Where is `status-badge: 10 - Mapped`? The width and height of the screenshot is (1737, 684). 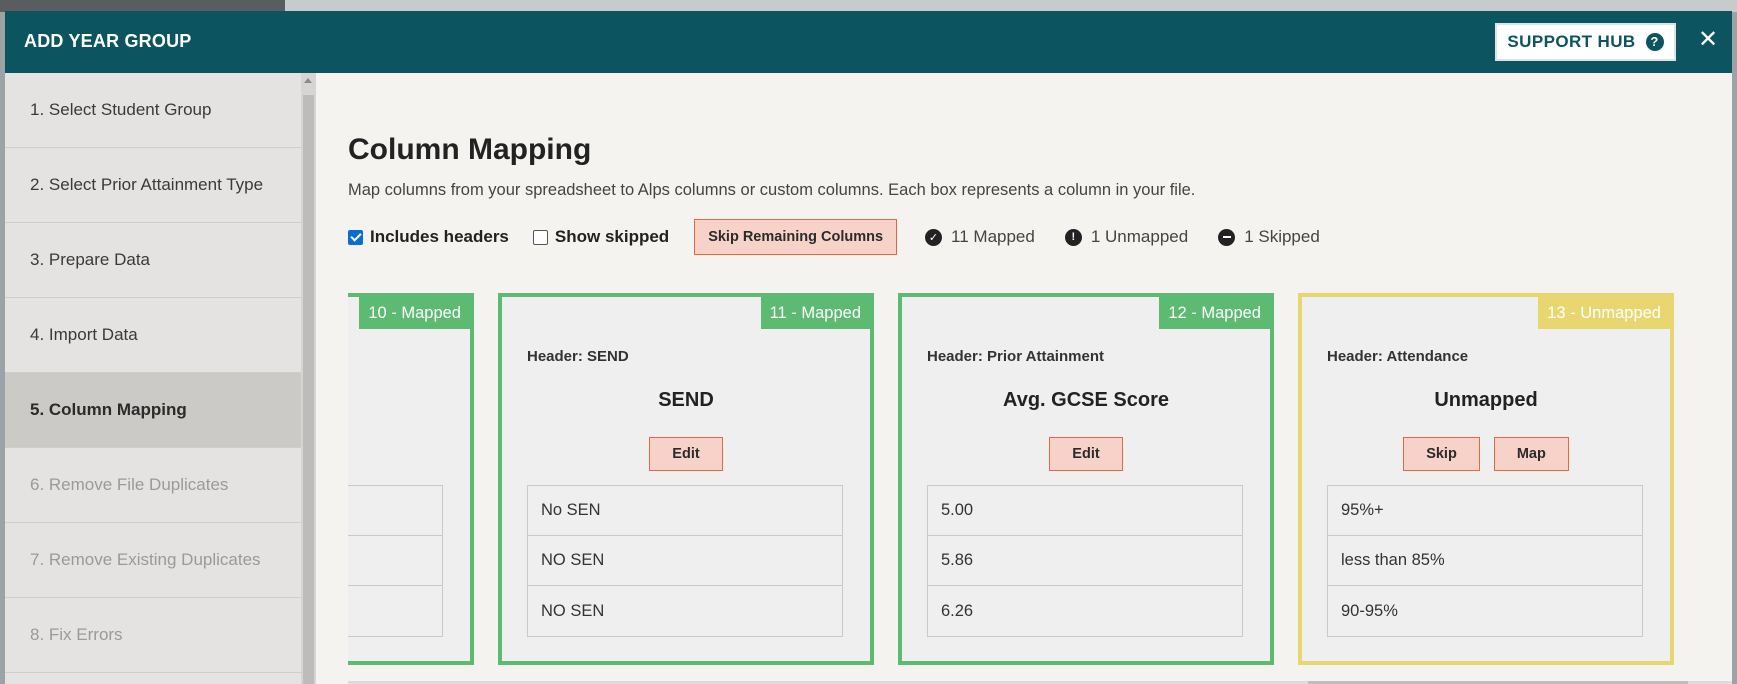 status-badge: 10 - Mapped is located at coordinates (414, 313).